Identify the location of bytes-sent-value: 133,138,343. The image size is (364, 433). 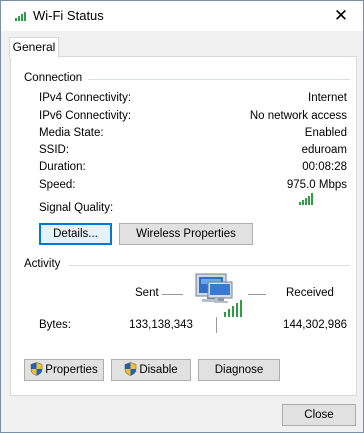
(161, 325).